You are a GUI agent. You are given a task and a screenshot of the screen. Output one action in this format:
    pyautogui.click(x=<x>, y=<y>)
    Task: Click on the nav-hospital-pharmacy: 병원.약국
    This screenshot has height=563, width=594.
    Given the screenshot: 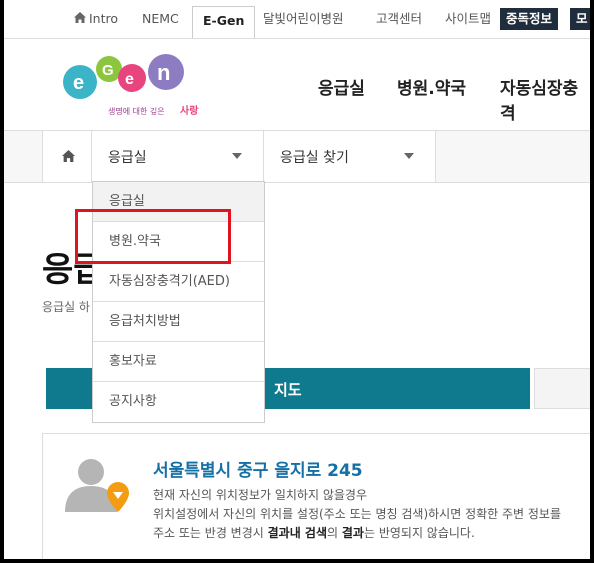 What is the action you would take?
    pyautogui.click(x=431, y=86)
    